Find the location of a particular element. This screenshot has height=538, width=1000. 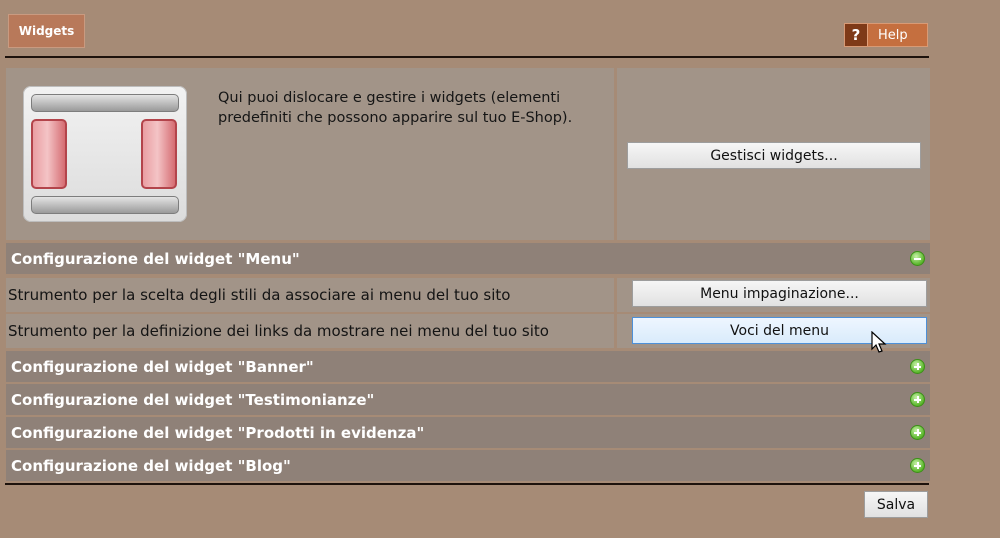

save-button: Salva is located at coordinates (896, 504).